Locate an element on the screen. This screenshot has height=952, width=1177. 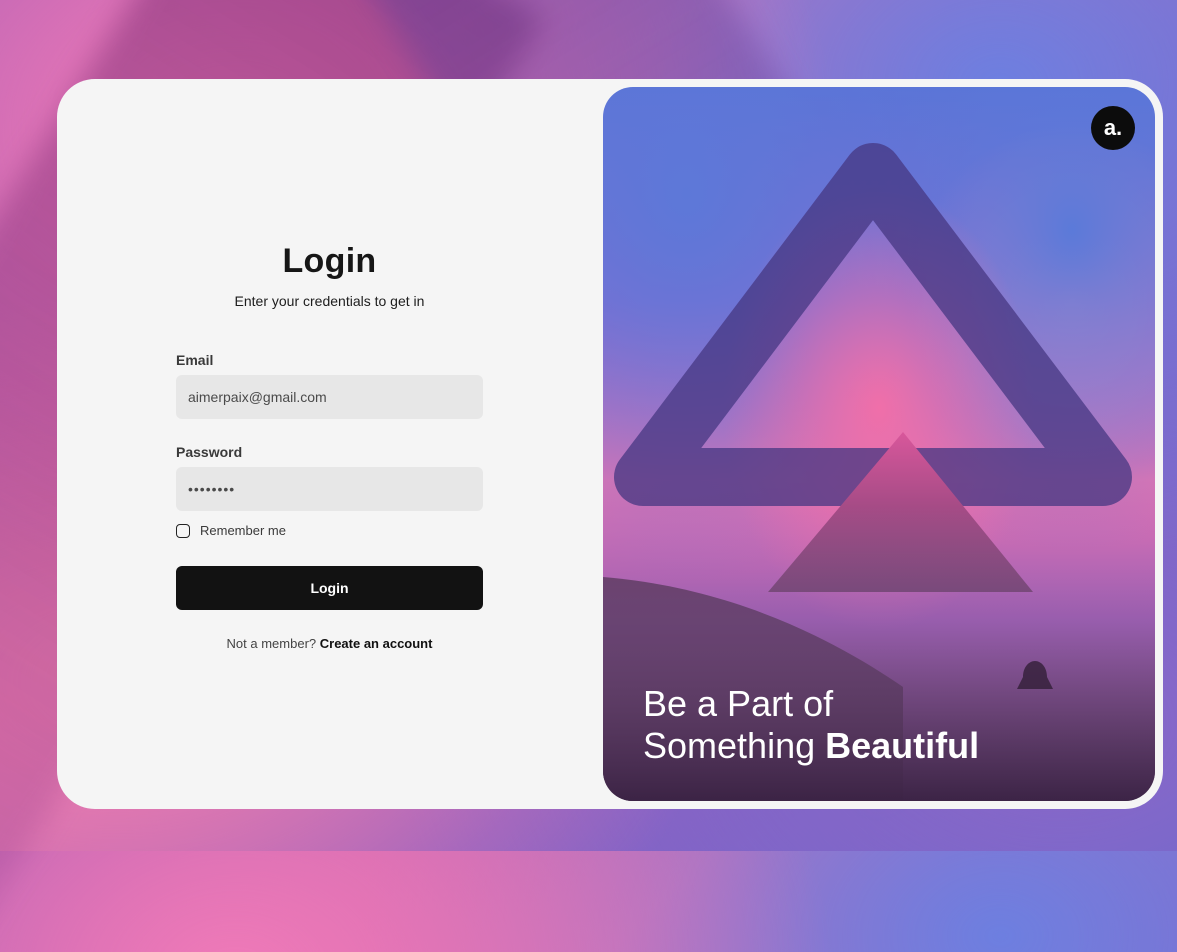
password-label: Password is located at coordinates (209, 452).